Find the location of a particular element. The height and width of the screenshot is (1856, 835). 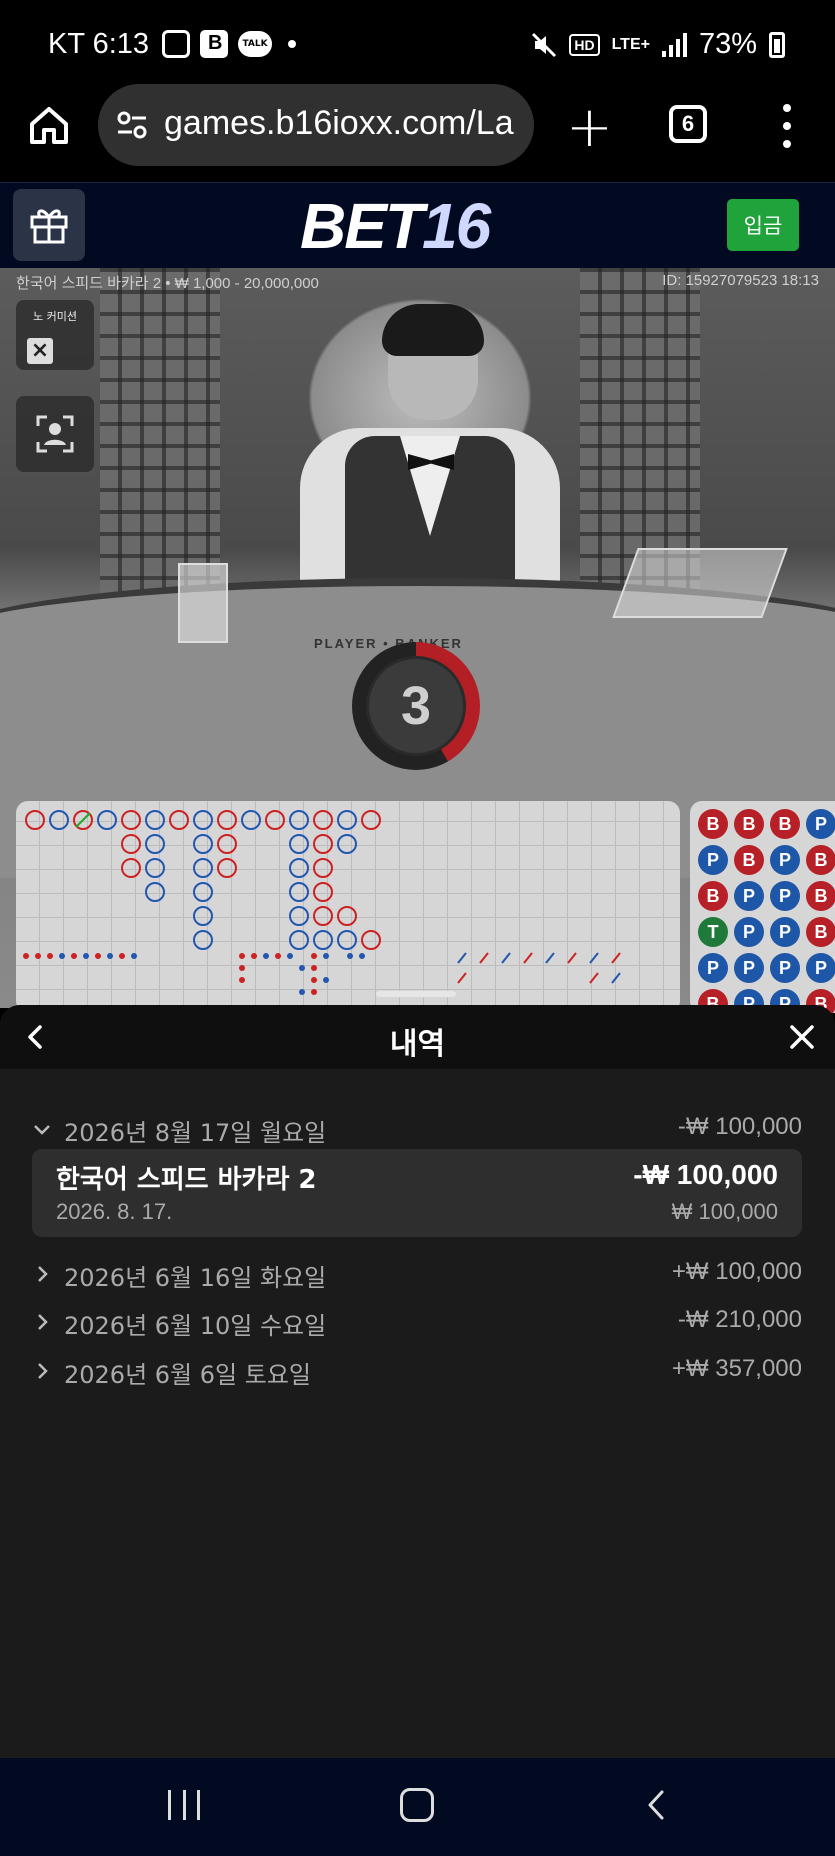

site-logo: BET16 is located at coordinates (395, 226).